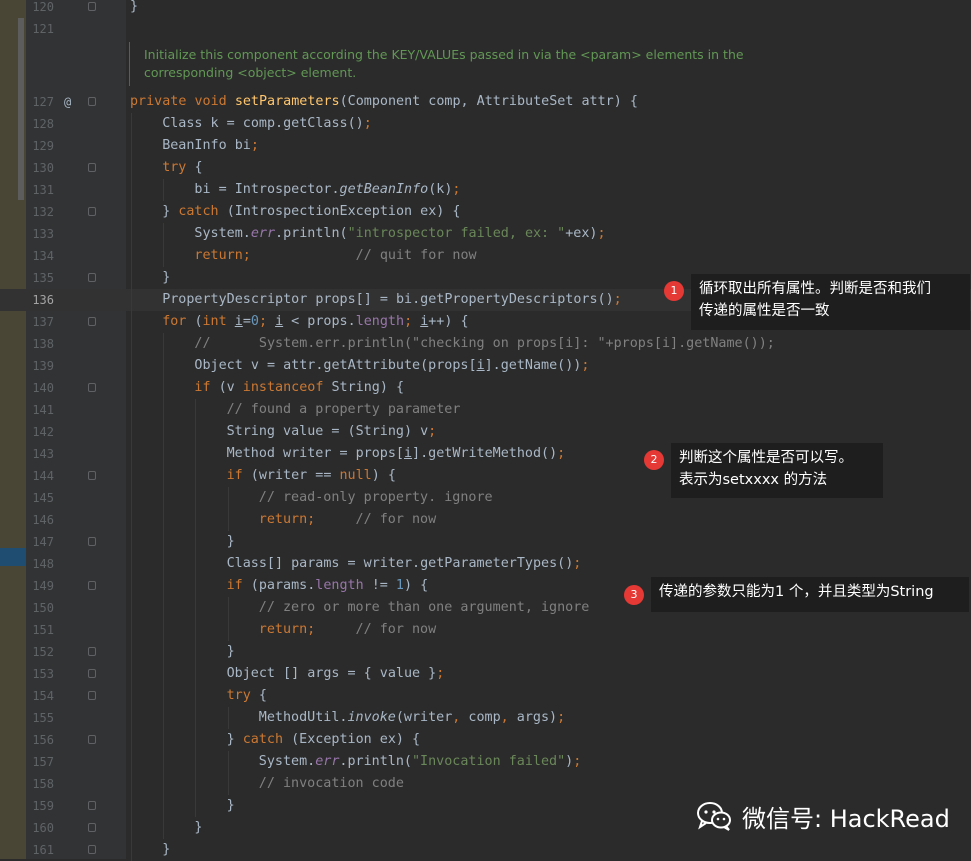  I want to click on code-line: 121, so click(485, 29).